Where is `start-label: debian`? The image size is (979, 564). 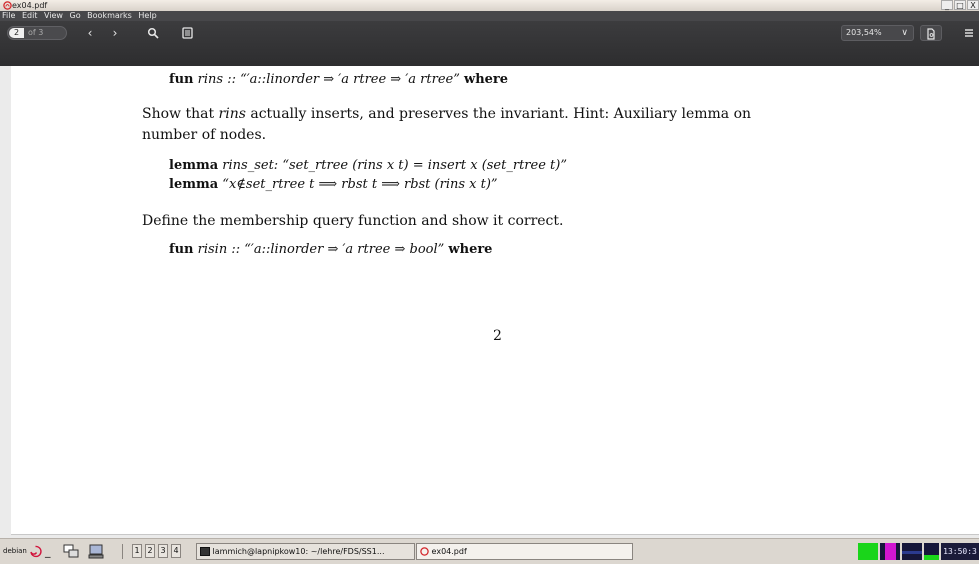
start-label: debian is located at coordinates (15, 551).